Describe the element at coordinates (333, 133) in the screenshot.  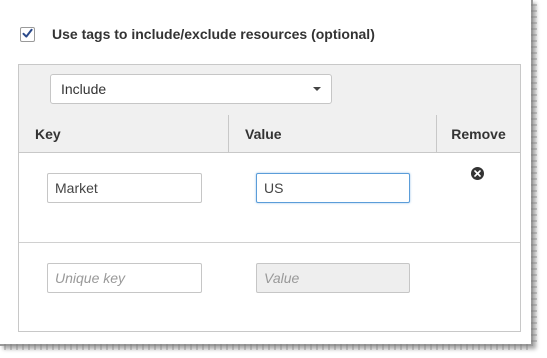
I see `column-header-value: Value` at that location.